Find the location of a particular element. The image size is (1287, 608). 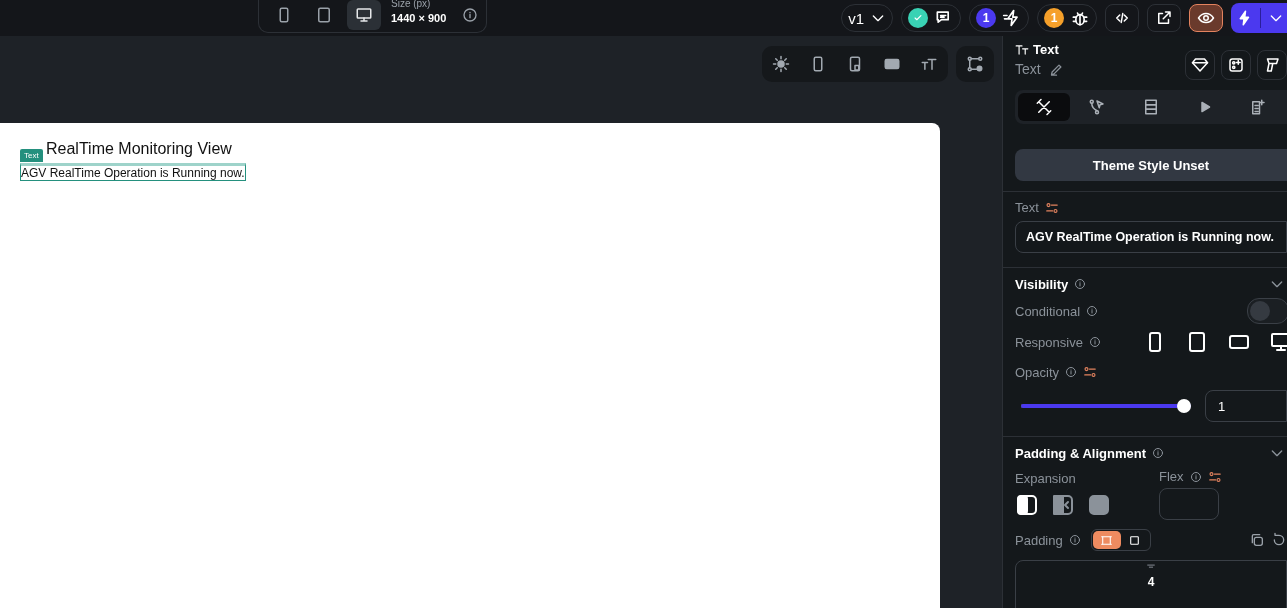

brush-button is located at coordinates (1272, 65).